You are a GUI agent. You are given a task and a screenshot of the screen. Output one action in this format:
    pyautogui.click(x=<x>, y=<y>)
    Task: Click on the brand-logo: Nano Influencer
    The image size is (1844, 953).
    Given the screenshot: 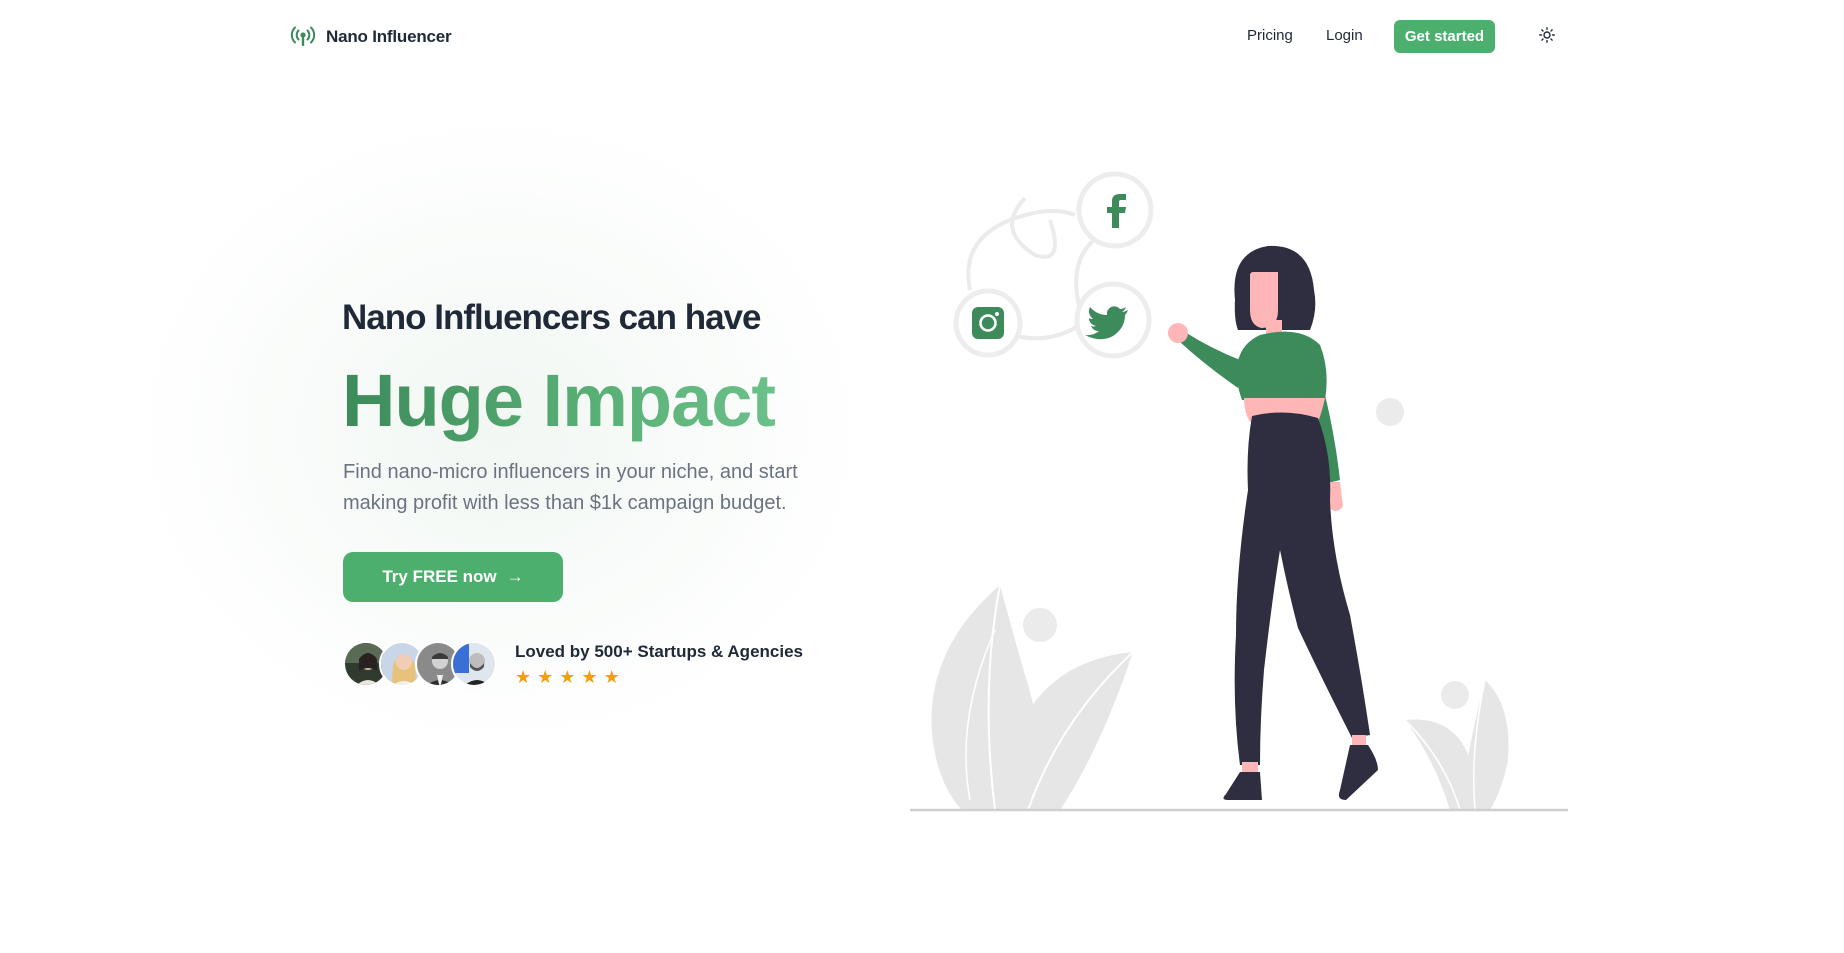 What is the action you would take?
    pyautogui.click(x=371, y=37)
    